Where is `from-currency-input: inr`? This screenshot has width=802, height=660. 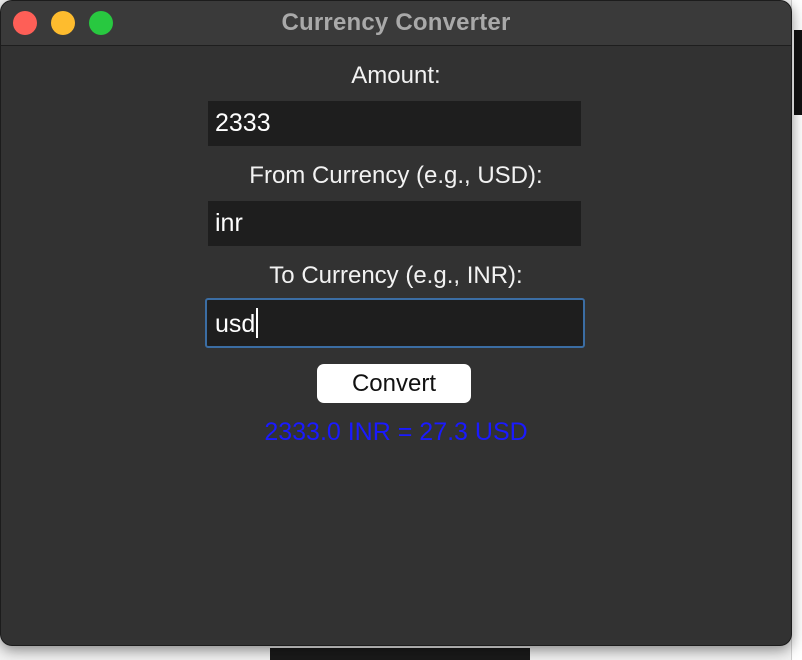 from-currency-input: inr is located at coordinates (394, 223).